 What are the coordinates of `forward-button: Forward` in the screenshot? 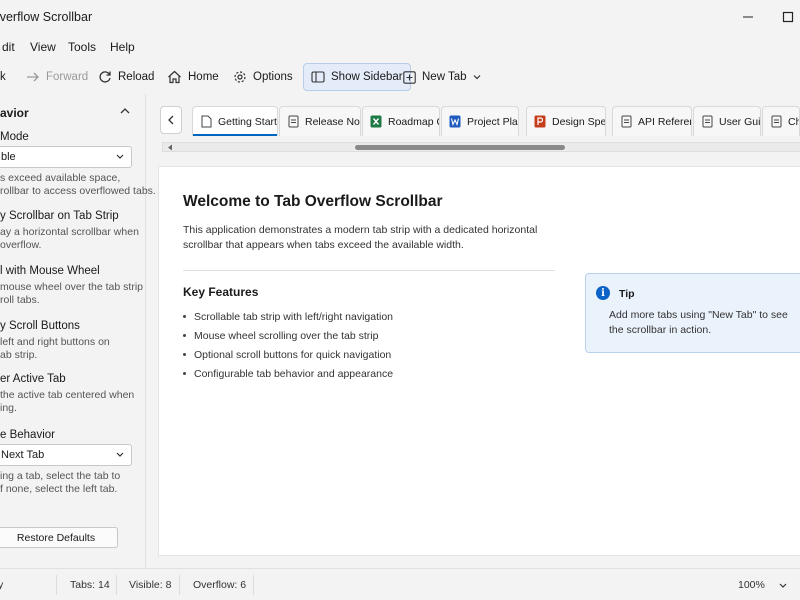 It's located at (57, 77).